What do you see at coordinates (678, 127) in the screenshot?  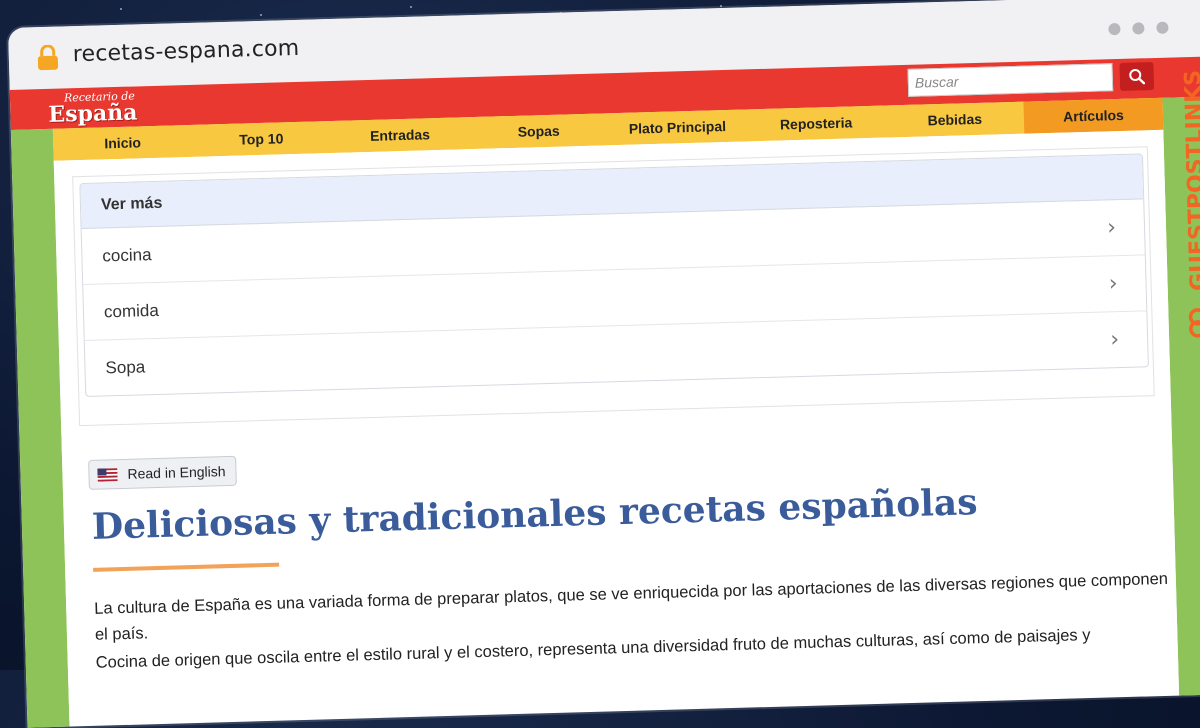 I see `nav-item-plato-principal: Plato Principal` at bounding box center [678, 127].